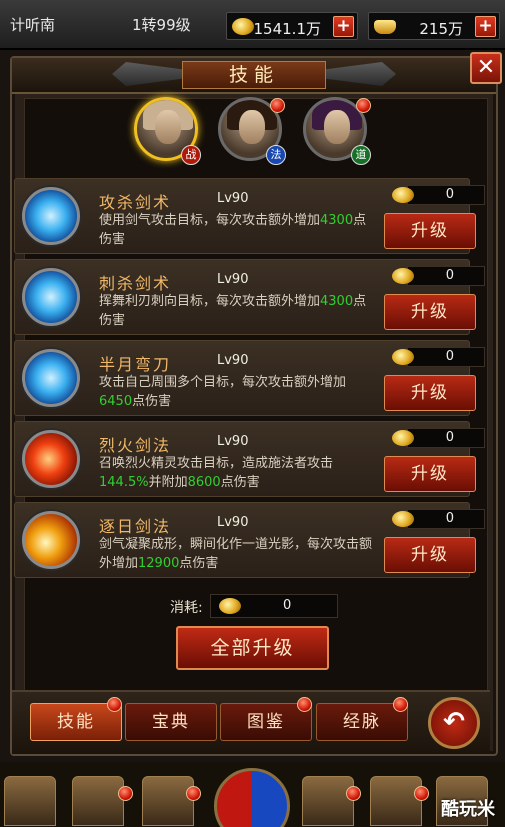 The height and width of the screenshot is (827, 505). What do you see at coordinates (161, 25) in the screenshot?
I see `player-rank: 1转99级` at bounding box center [161, 25].